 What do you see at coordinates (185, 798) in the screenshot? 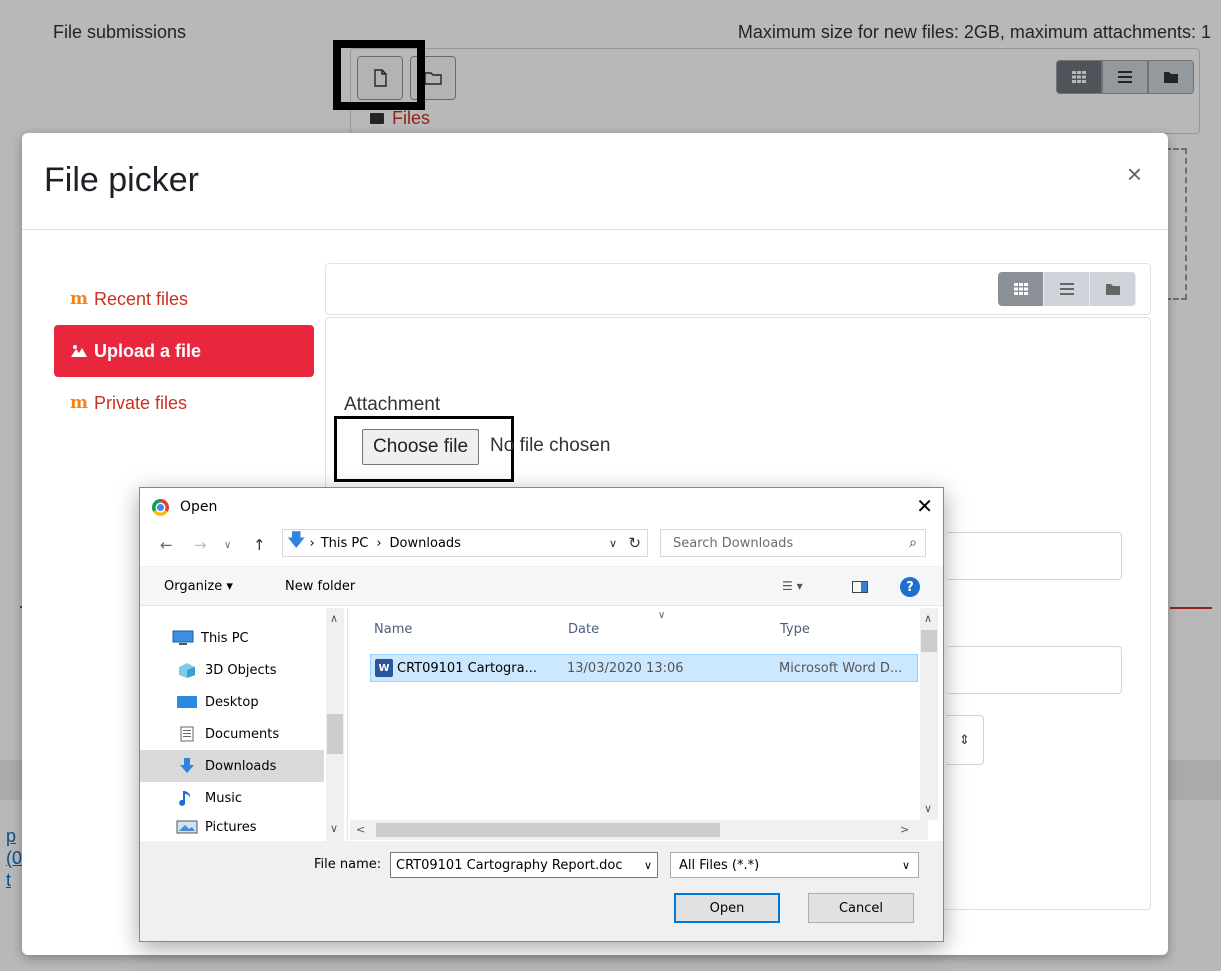
I see `music-icon` at bounding box center [185, 798].